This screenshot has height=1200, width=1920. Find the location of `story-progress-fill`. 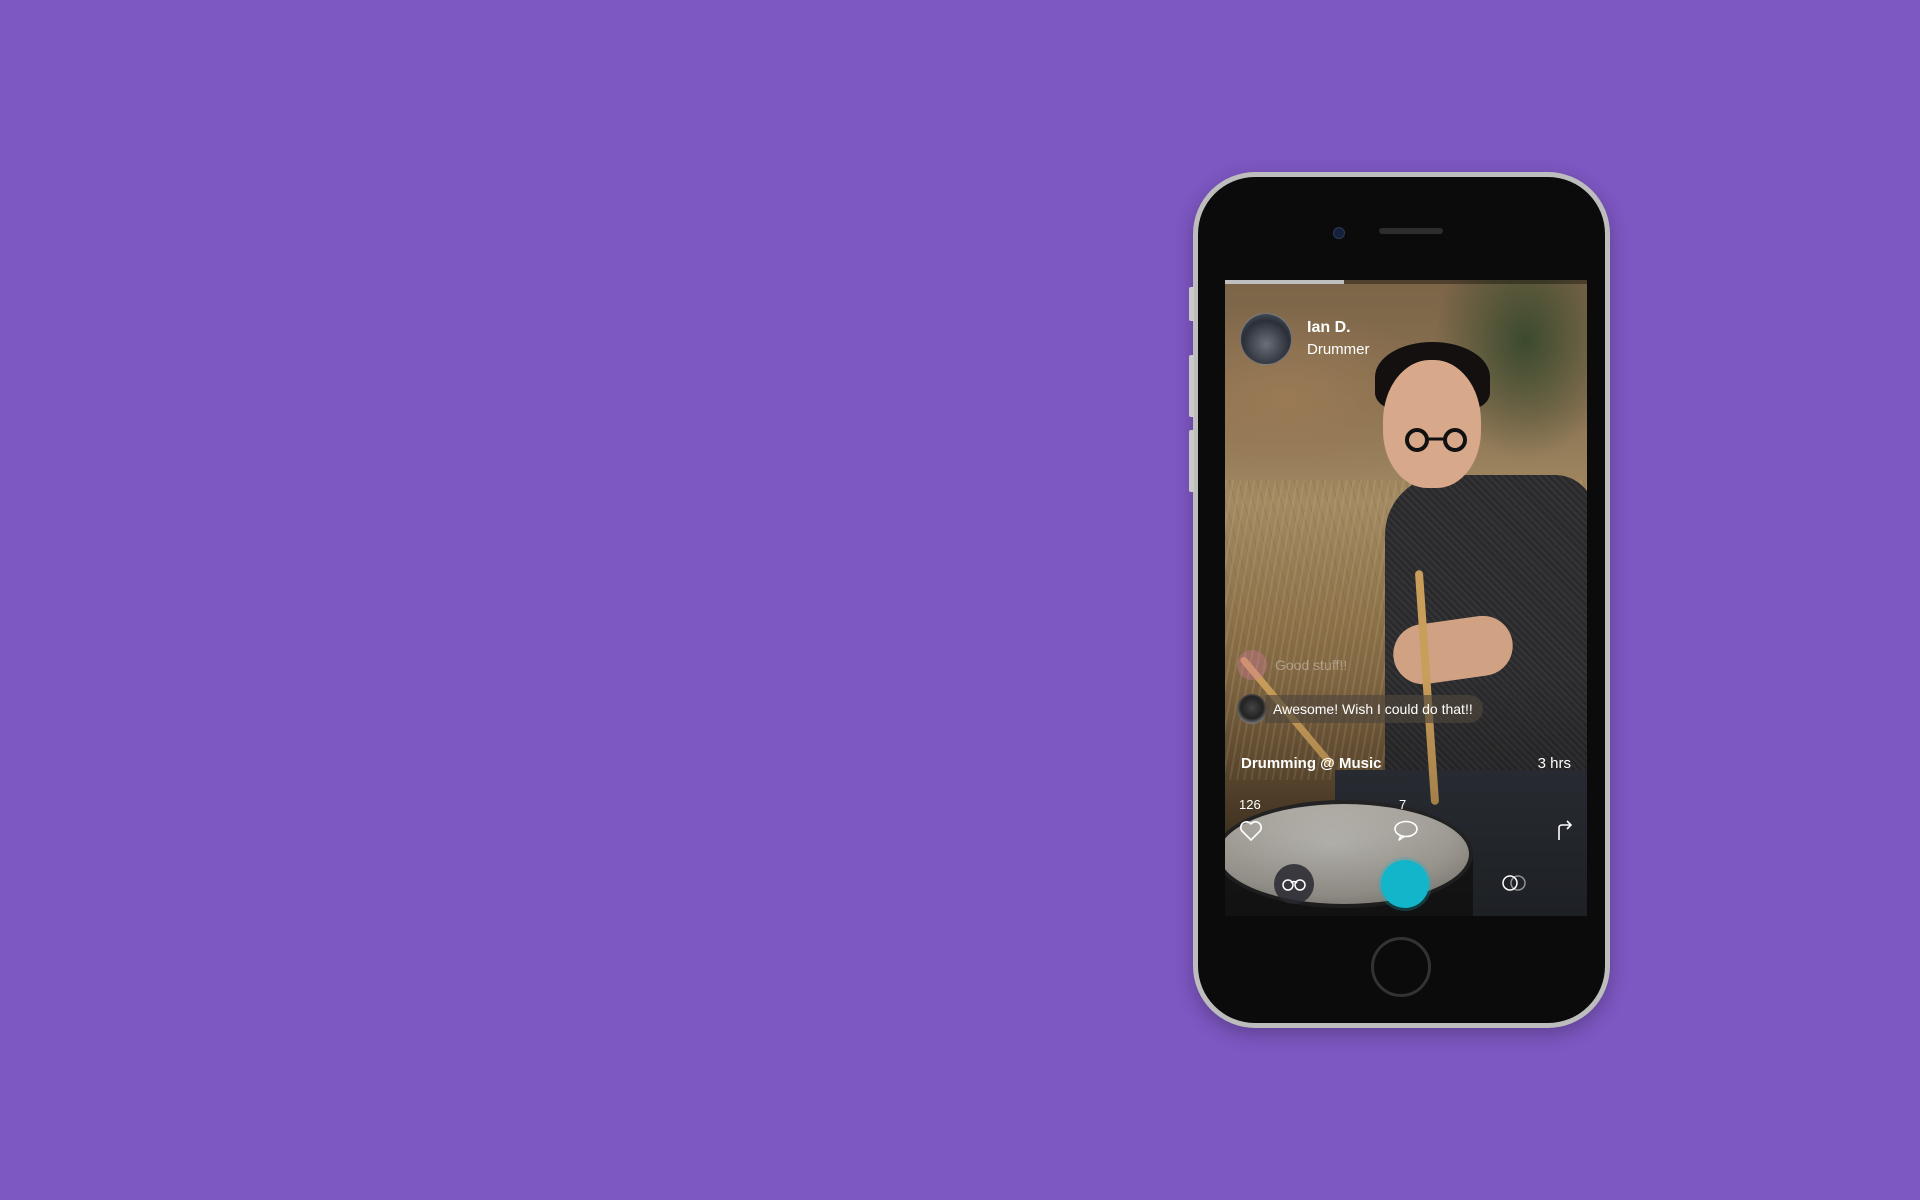

story-progress-fill is located at coordinates (1285, 282).